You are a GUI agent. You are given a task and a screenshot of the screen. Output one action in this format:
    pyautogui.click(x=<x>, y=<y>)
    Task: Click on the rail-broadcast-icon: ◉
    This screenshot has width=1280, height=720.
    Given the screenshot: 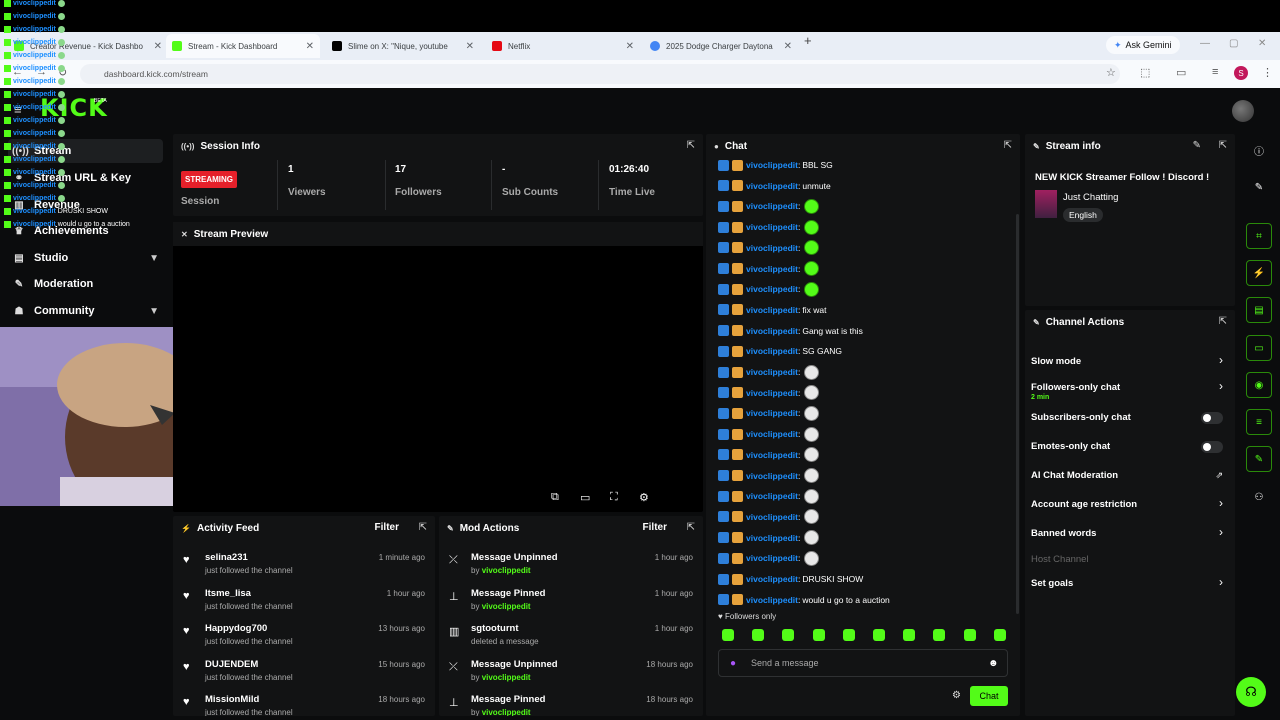 What is the action you would take?
    pyautogui.click(x=1259, y=385)
    